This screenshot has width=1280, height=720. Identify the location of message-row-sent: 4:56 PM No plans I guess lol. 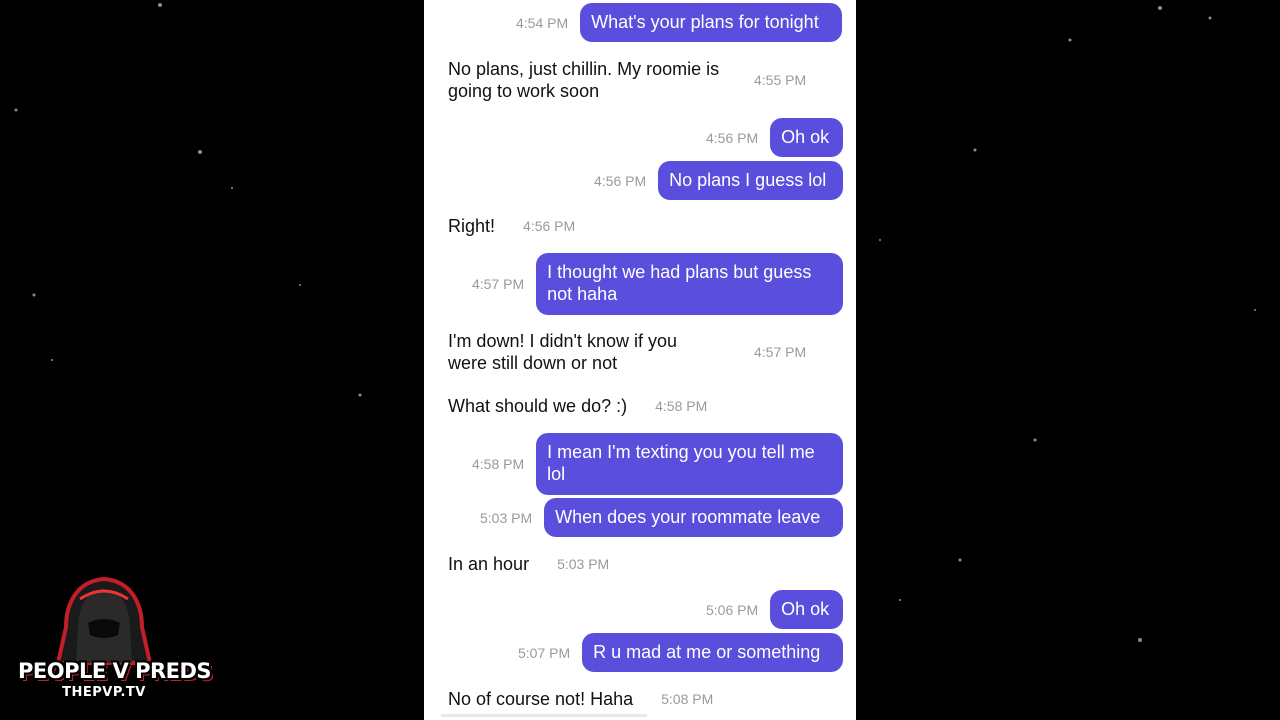
(719, 180).